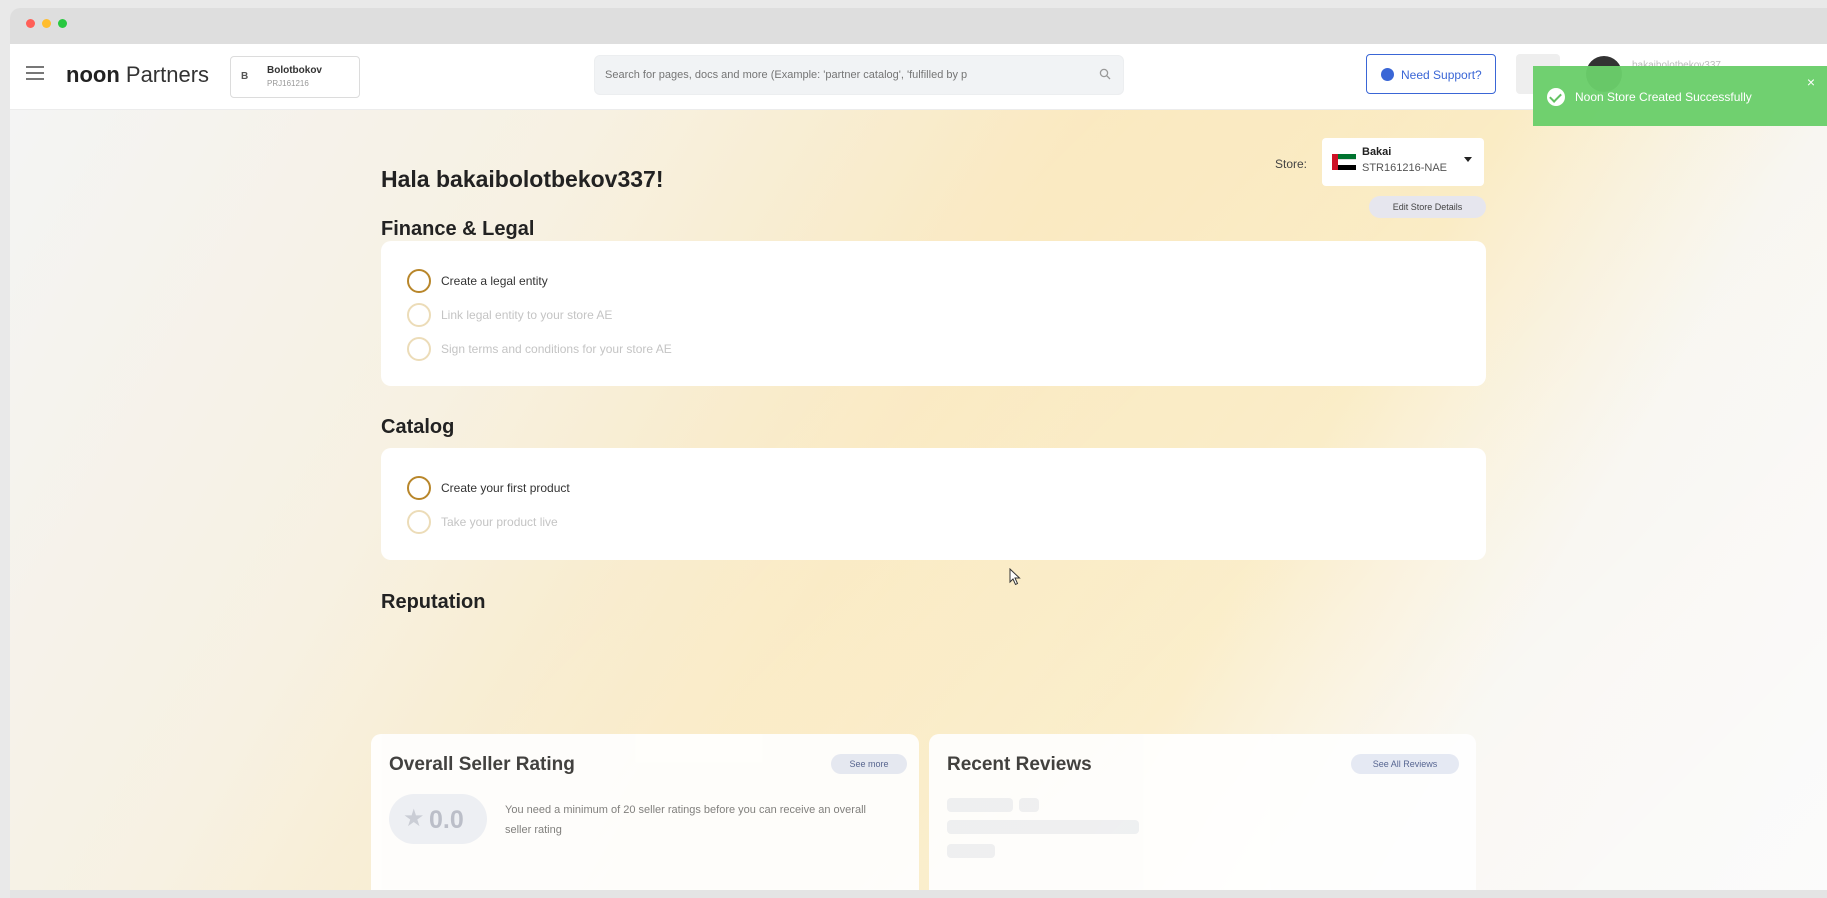  I want to click on task-label: Create a legal entity, so click(494, 281).